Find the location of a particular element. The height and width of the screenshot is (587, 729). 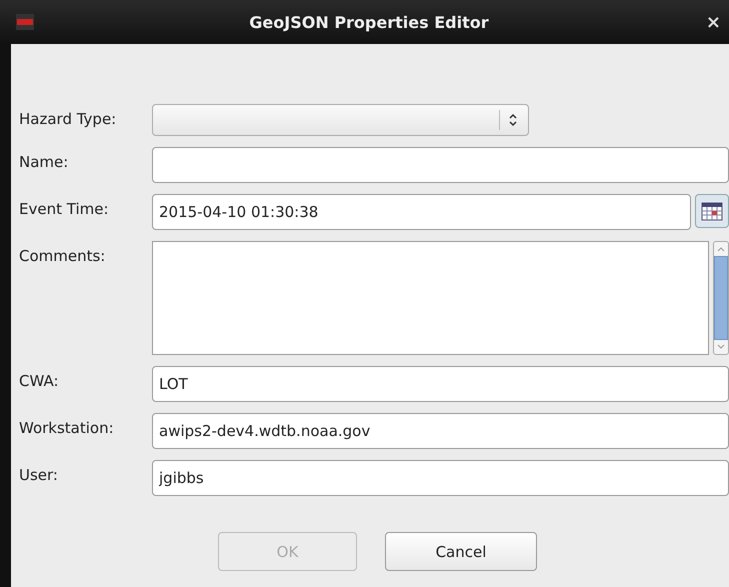

comments-textarea is located at coordinates (430, 298).